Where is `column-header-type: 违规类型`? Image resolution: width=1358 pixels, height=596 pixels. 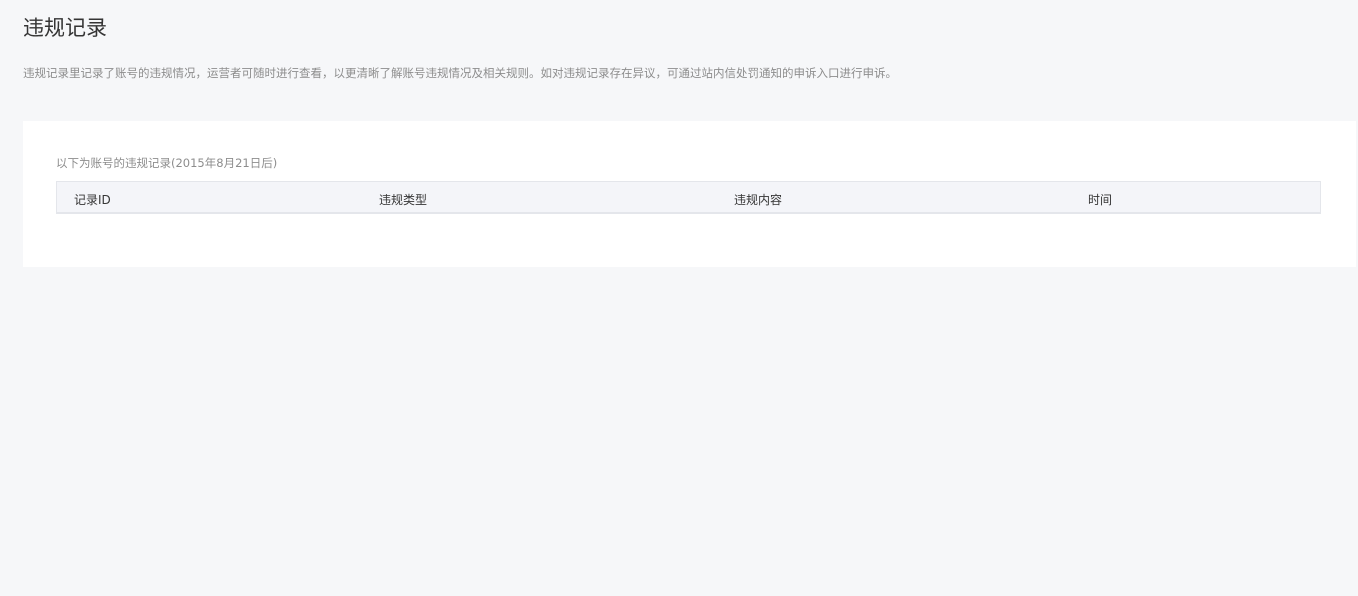
column-header-type: 违规类型 is located at coordinates (403, 200).